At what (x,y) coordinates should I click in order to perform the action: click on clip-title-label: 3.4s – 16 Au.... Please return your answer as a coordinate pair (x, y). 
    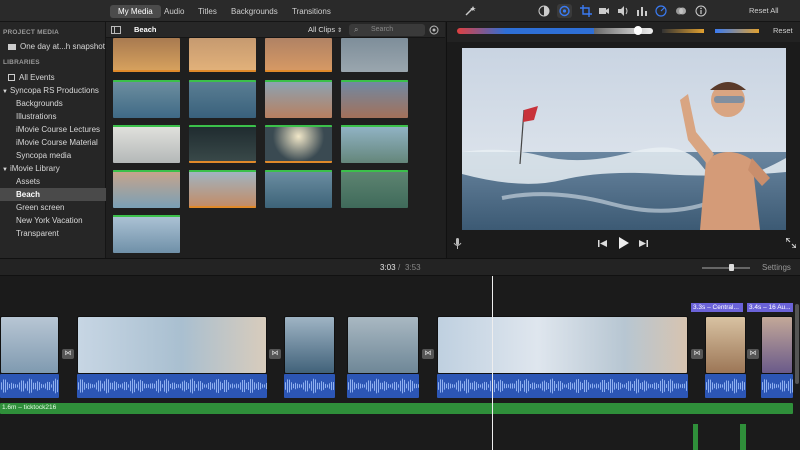
    Looking at the image, I should click on (770, 307).